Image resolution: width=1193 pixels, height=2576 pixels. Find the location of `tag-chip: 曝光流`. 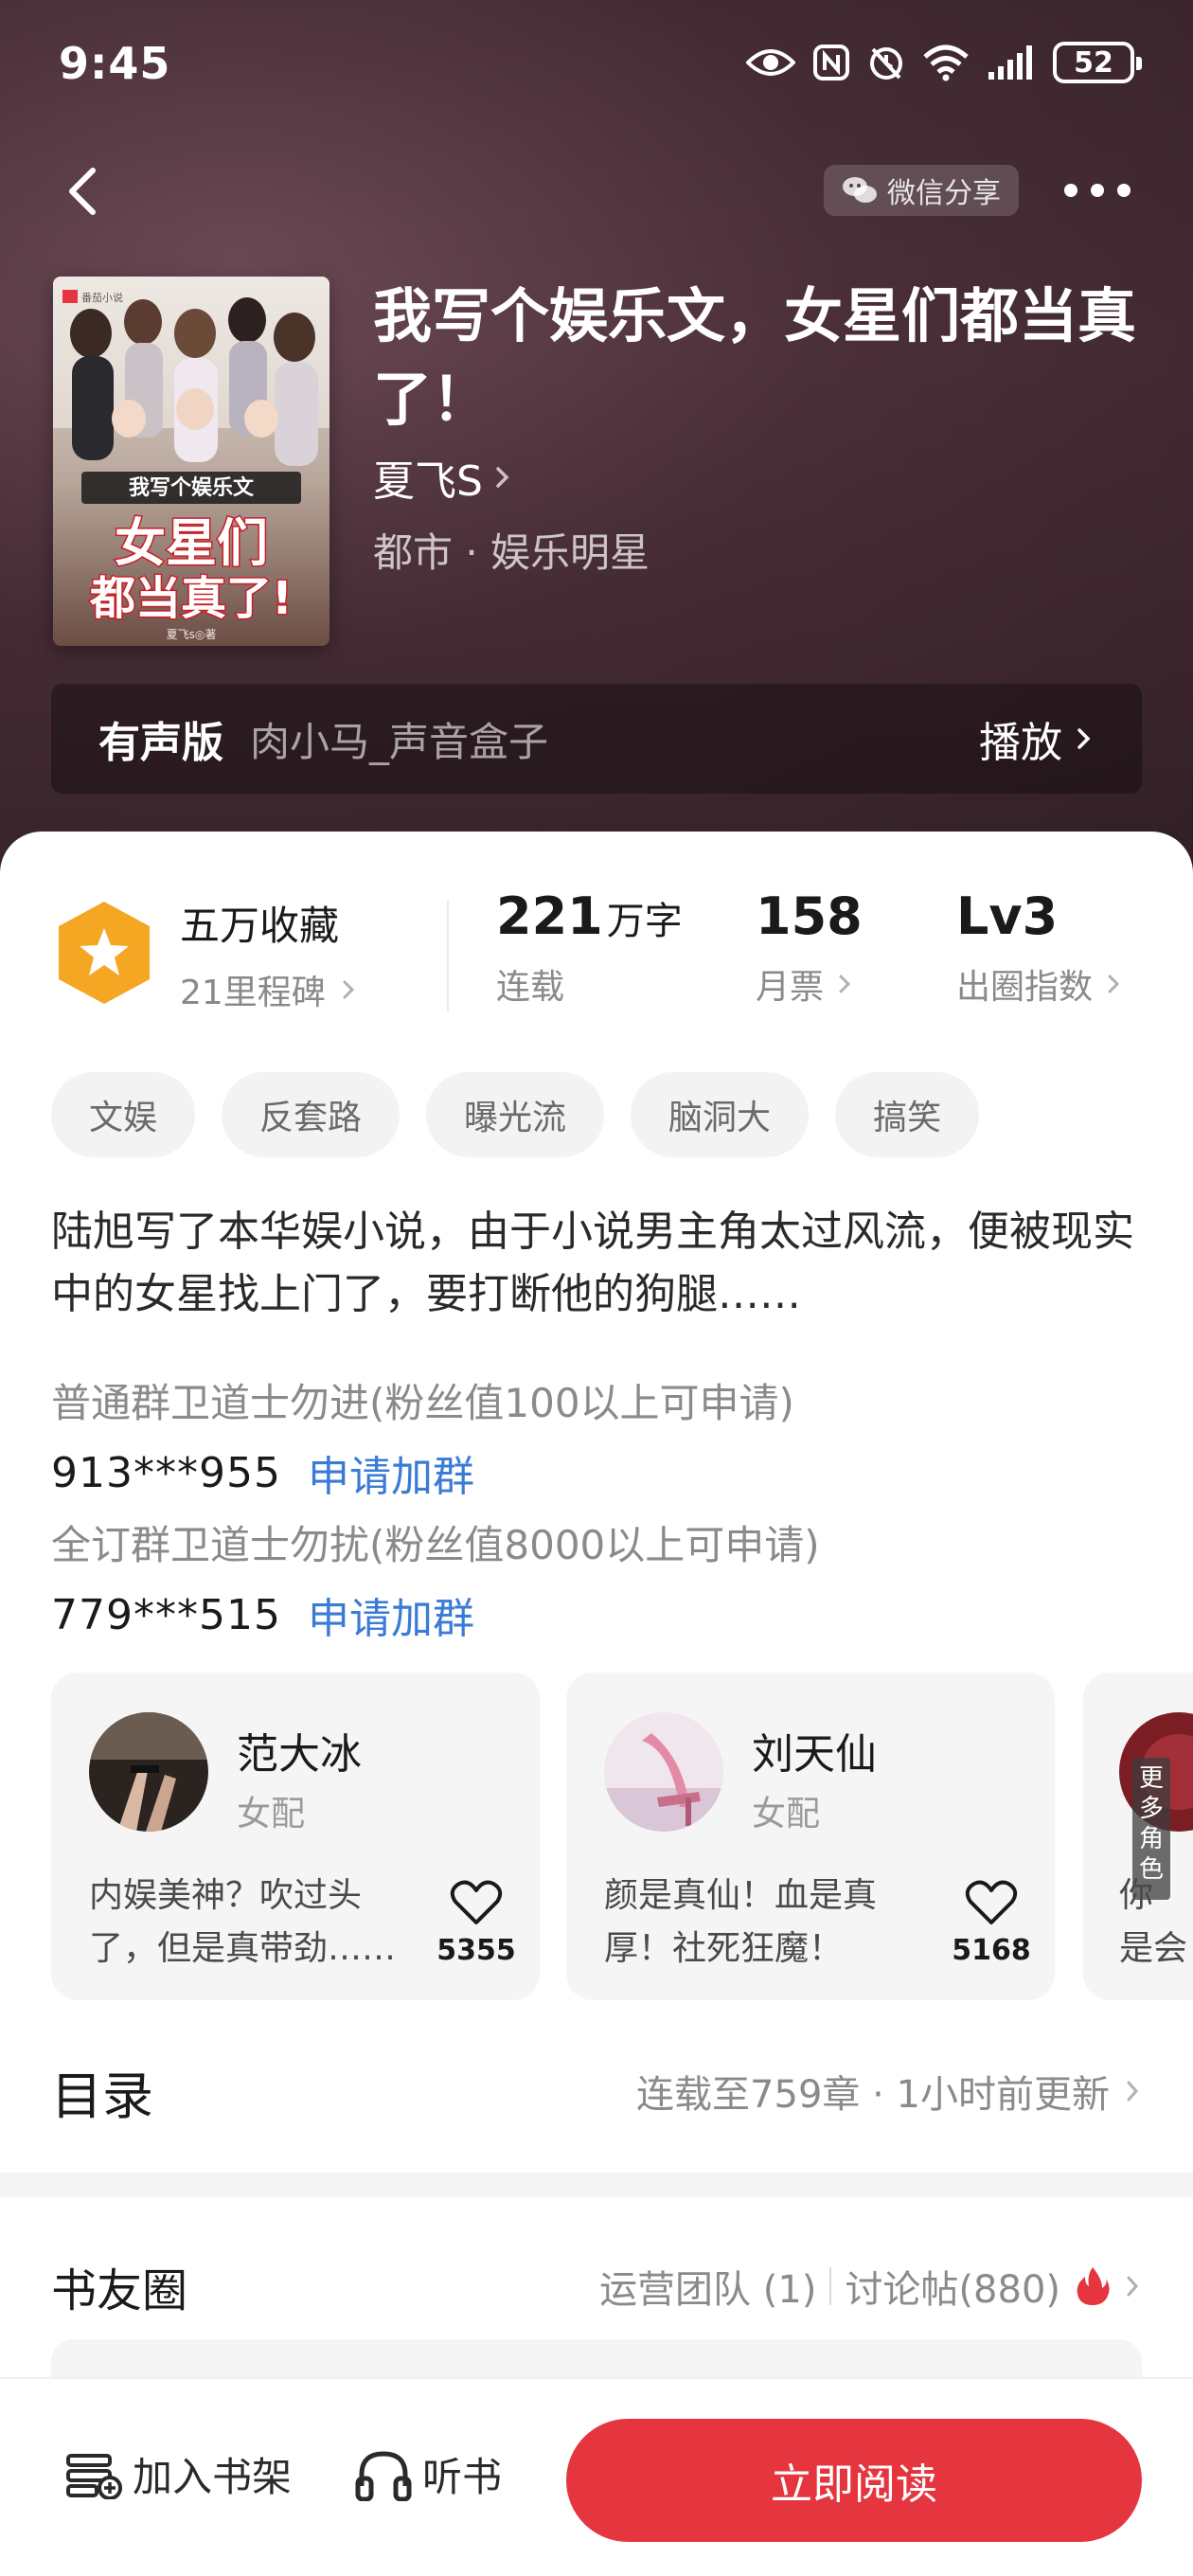

tag-chip: 曝光流 is located at coordinates (515, 1114).